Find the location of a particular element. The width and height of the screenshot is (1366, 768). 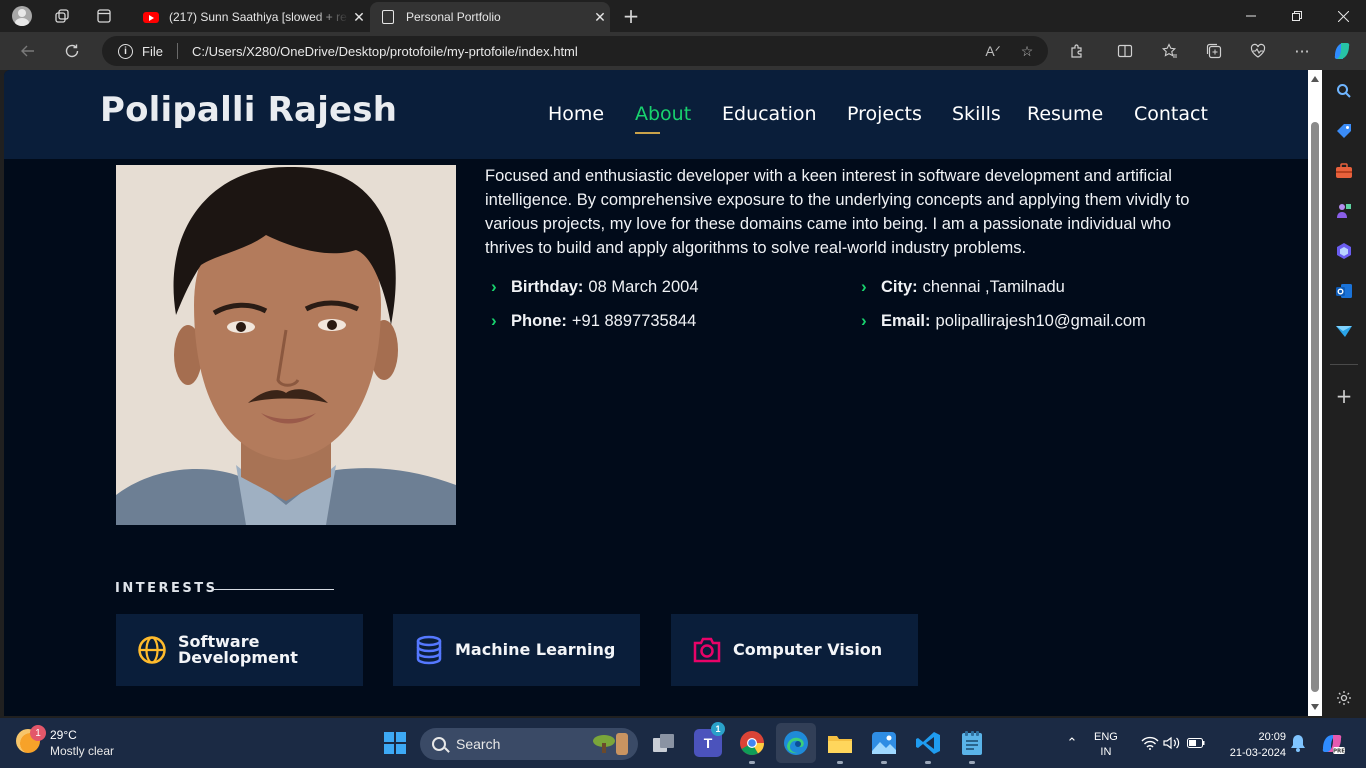

weather-temp: 29°C is located at coordinates (63, 735).